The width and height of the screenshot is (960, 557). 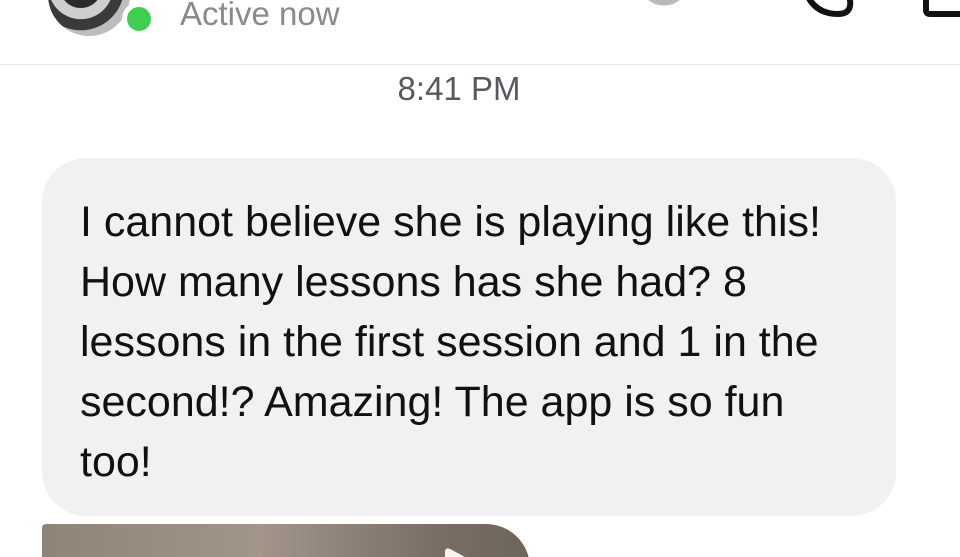 I want to click on play-icon, so click(x=462, y=551).